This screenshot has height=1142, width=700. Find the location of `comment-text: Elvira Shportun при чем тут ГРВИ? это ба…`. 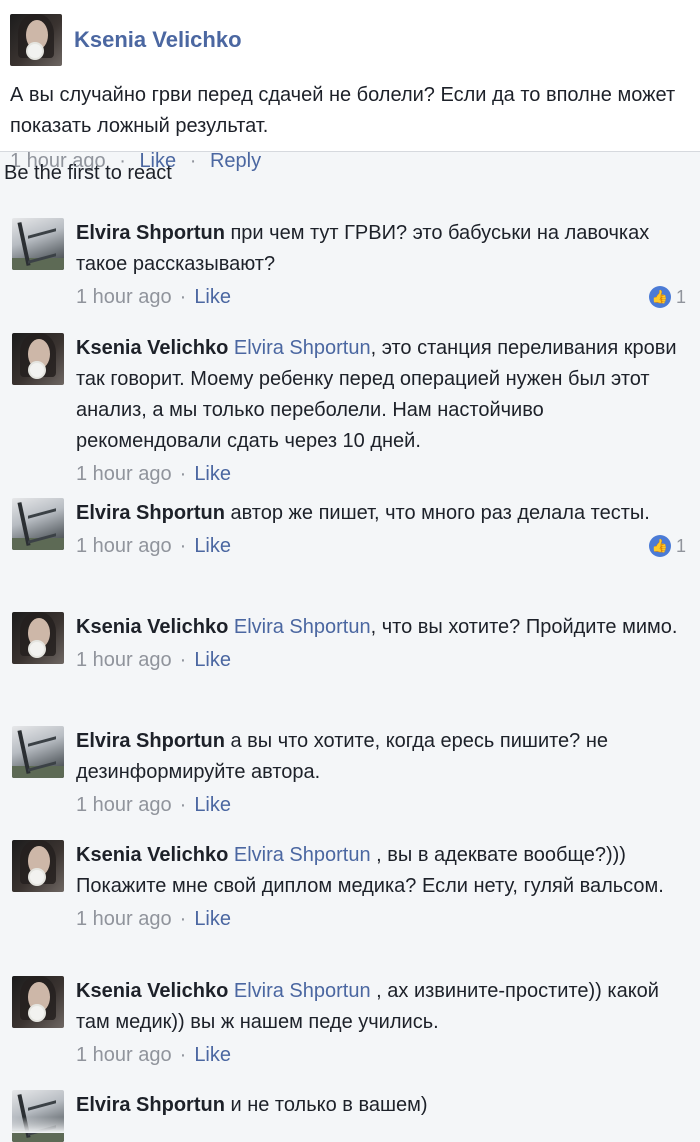

comment-text: Elvira Shportun при чем тут ГРВИ? это ба… is located at coordinates (381, 249).